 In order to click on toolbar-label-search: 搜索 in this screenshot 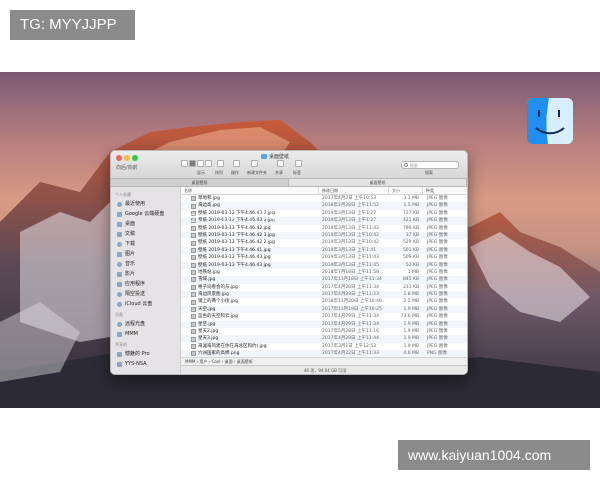, I will do `click(429, 172)`.